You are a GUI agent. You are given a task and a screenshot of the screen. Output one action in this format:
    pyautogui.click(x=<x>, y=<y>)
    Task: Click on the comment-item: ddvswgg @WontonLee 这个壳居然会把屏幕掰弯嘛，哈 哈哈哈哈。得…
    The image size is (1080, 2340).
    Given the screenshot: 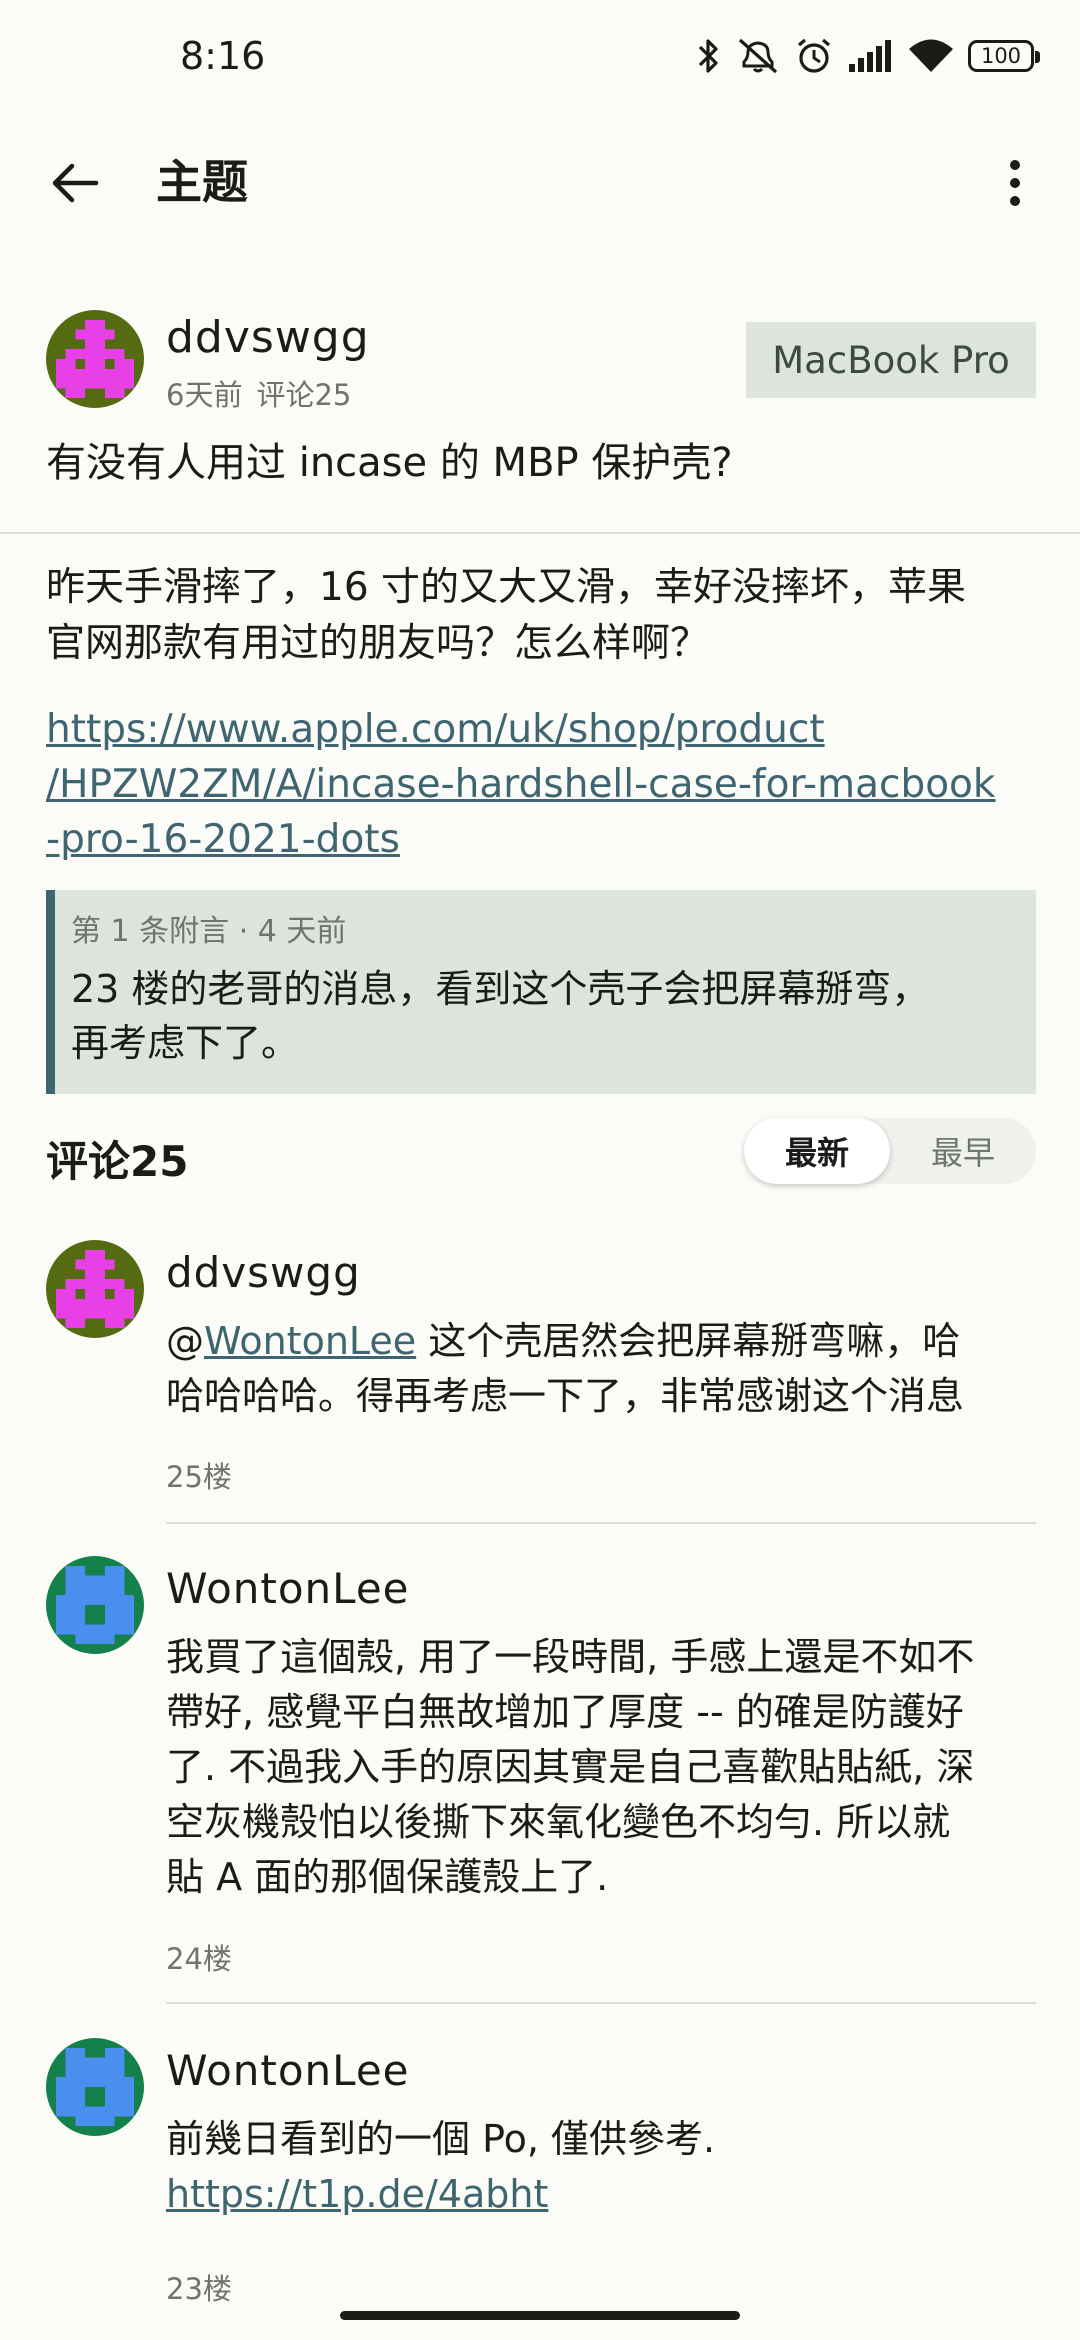 What is the action you would take?
    pyautogui.click(x=540, y=1380)
    